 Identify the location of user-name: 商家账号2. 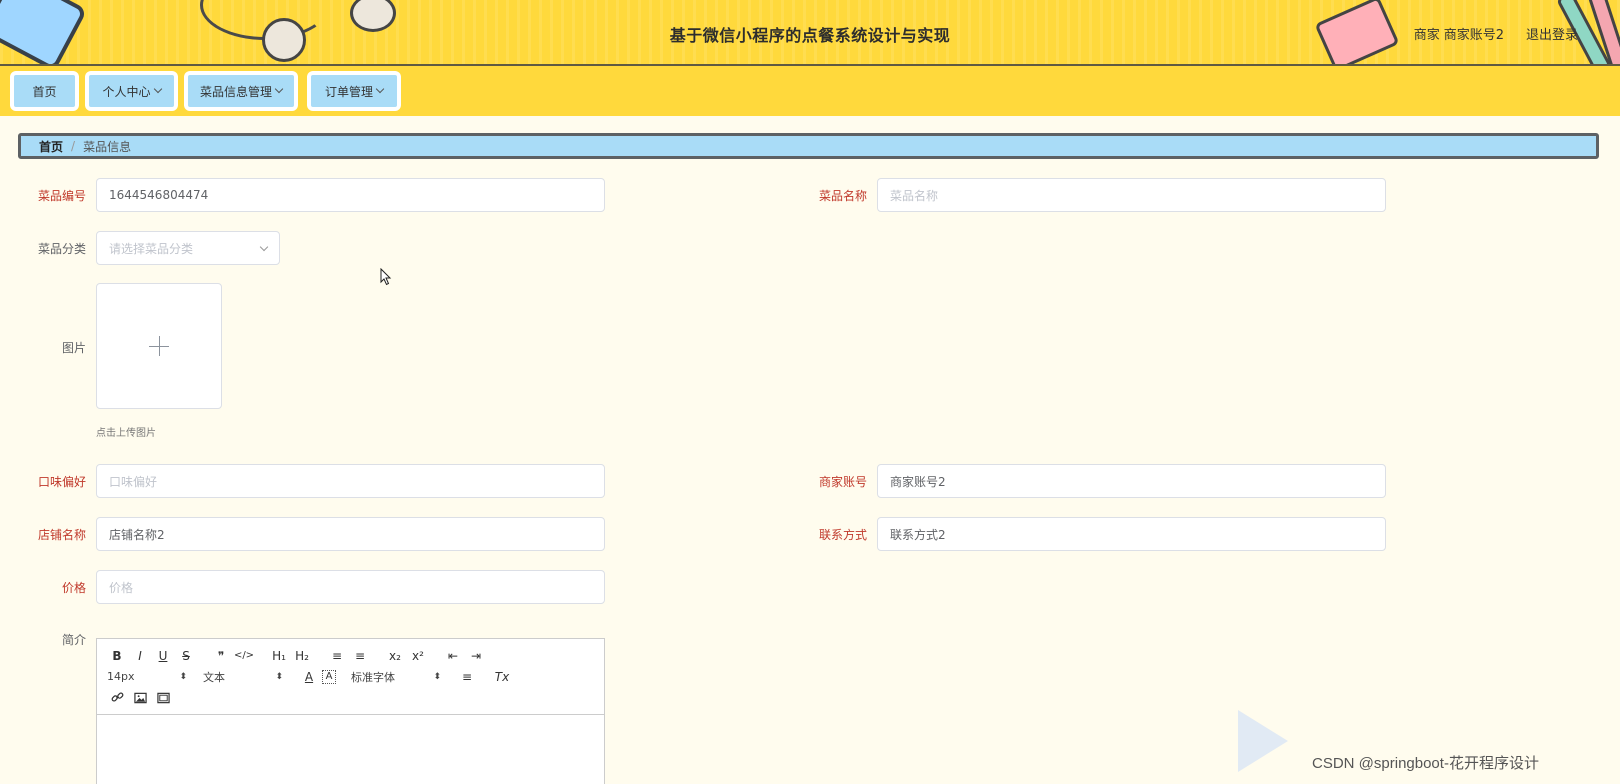
(1473, 35).